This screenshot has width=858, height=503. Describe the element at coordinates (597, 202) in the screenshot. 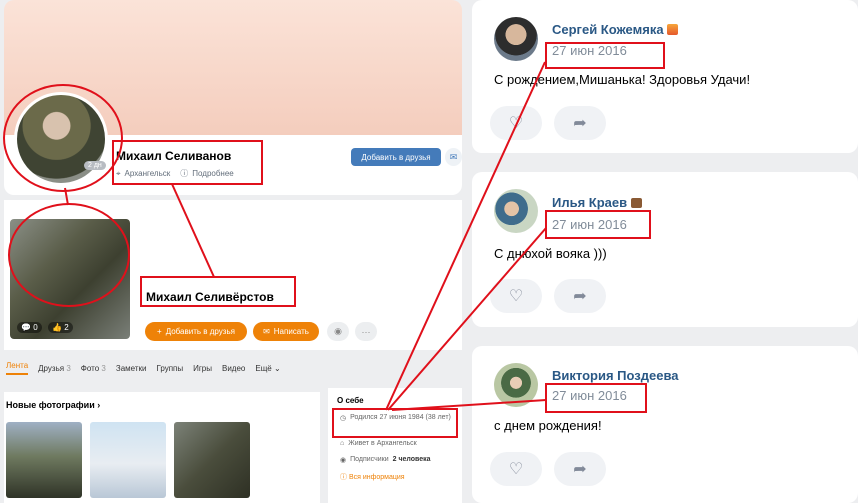

I see `comment-author: Илья Краев` at that location.